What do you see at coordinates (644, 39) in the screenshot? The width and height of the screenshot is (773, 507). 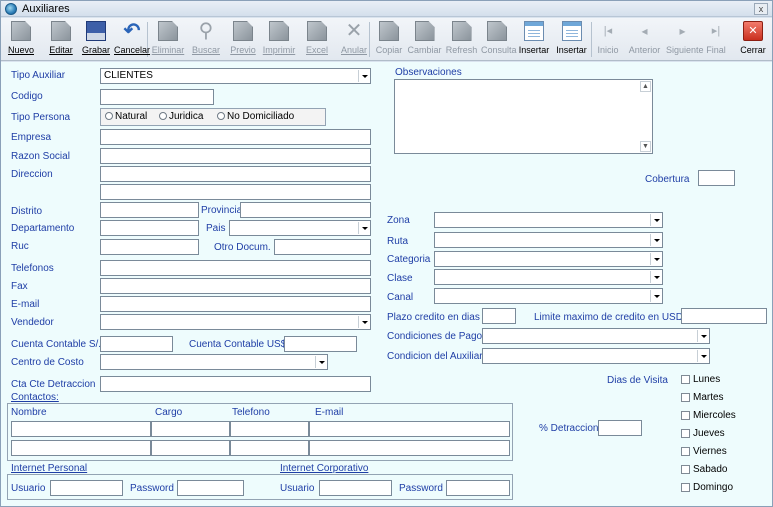 I see `toolbar-anterior-button: ◂ Anterior` at bounding box center [644, 39].